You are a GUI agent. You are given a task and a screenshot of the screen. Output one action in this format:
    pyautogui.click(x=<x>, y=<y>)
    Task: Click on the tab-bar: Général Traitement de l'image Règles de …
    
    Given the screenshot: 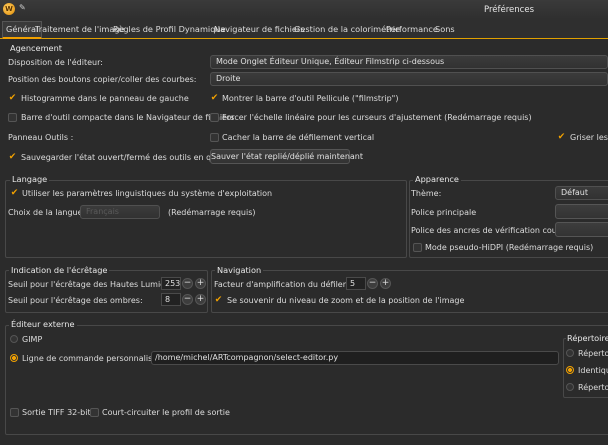 What is the action you would take?
    pyautogui.click(x=304, y=29)
    